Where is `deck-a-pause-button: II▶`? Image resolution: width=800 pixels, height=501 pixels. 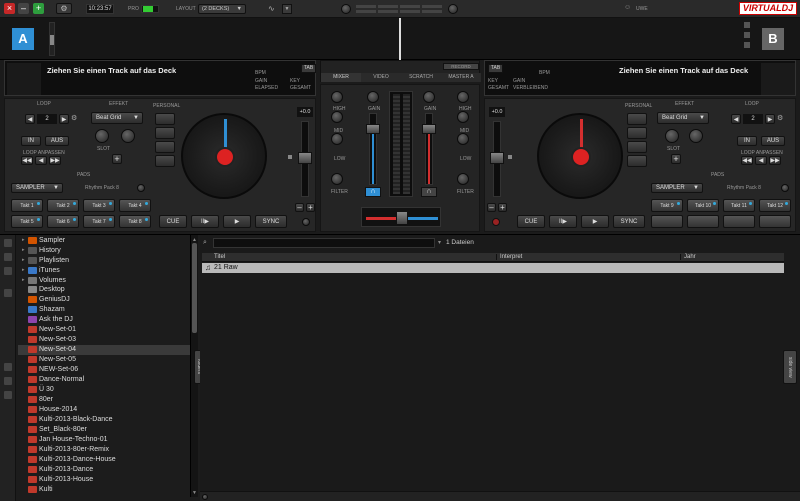
deck-a-pause-button: II▶ is located at coordinates (205, 221).